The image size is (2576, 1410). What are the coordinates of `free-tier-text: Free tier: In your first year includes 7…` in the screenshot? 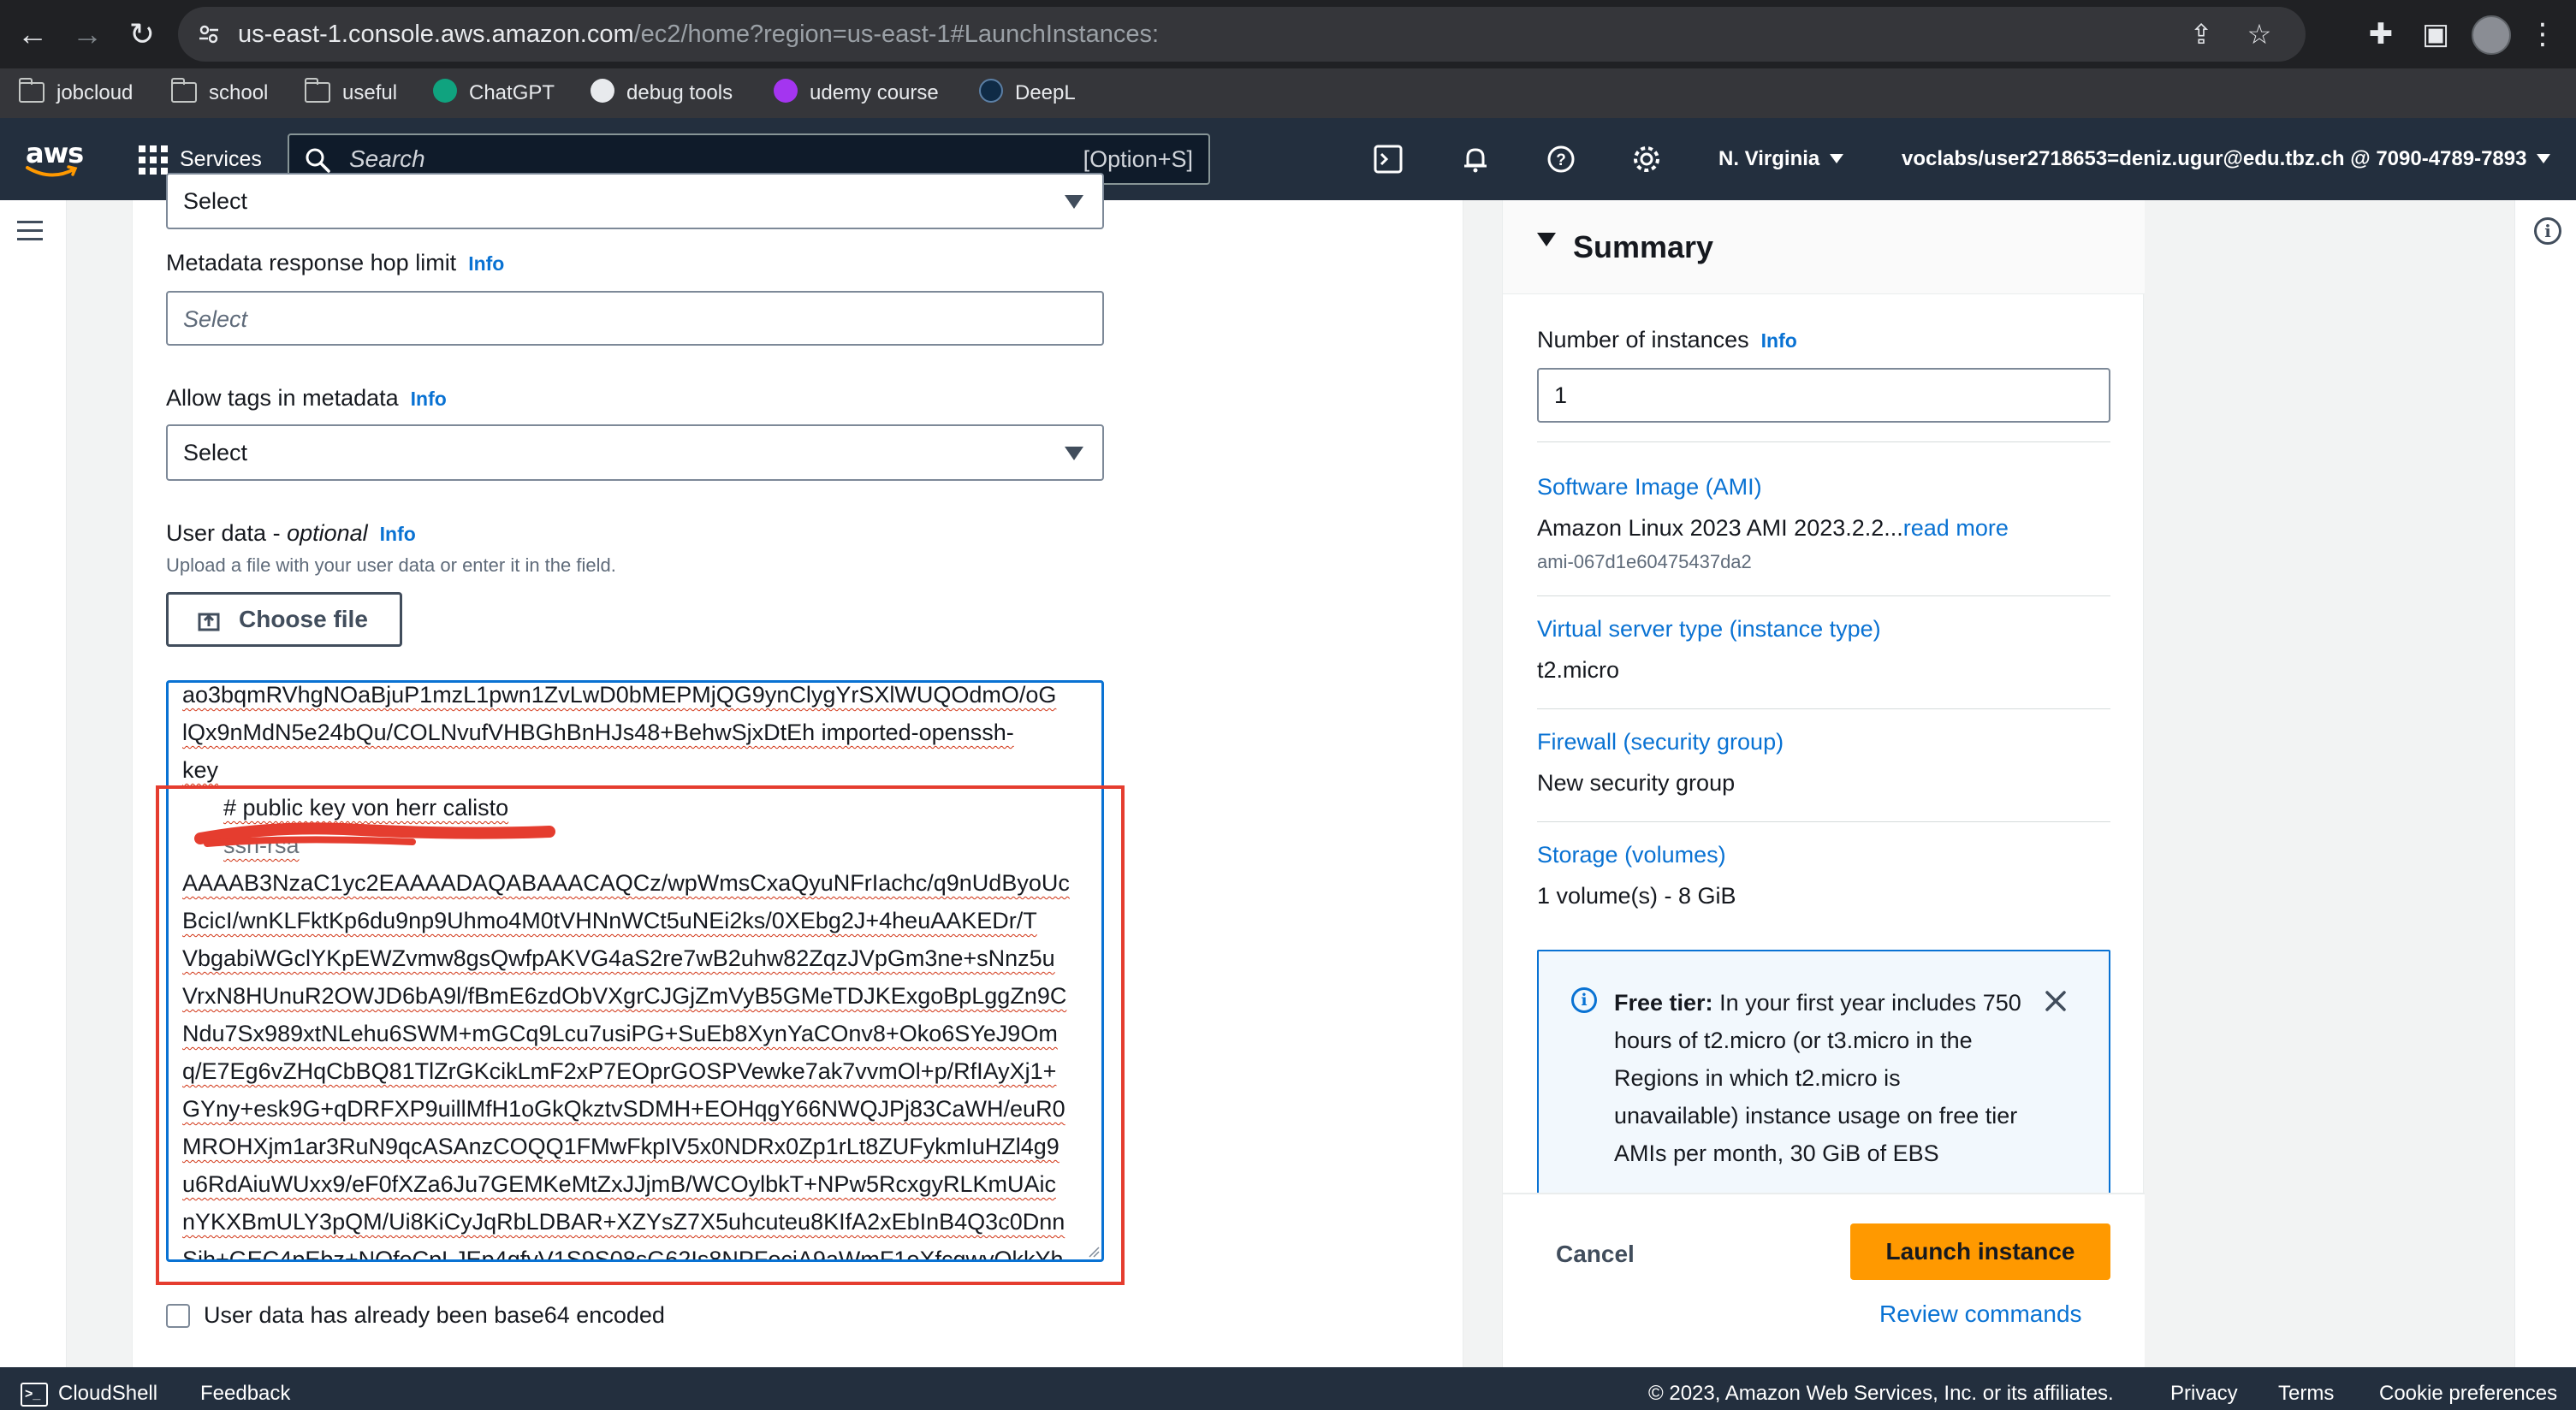 It's located at (1817, 1078).